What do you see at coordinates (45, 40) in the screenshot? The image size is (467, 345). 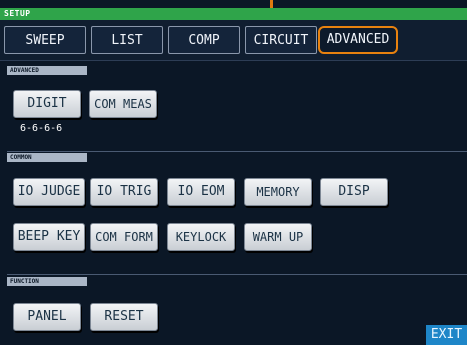 I see `tab-sweep: SWEEP` at bounding box center [45, 40].